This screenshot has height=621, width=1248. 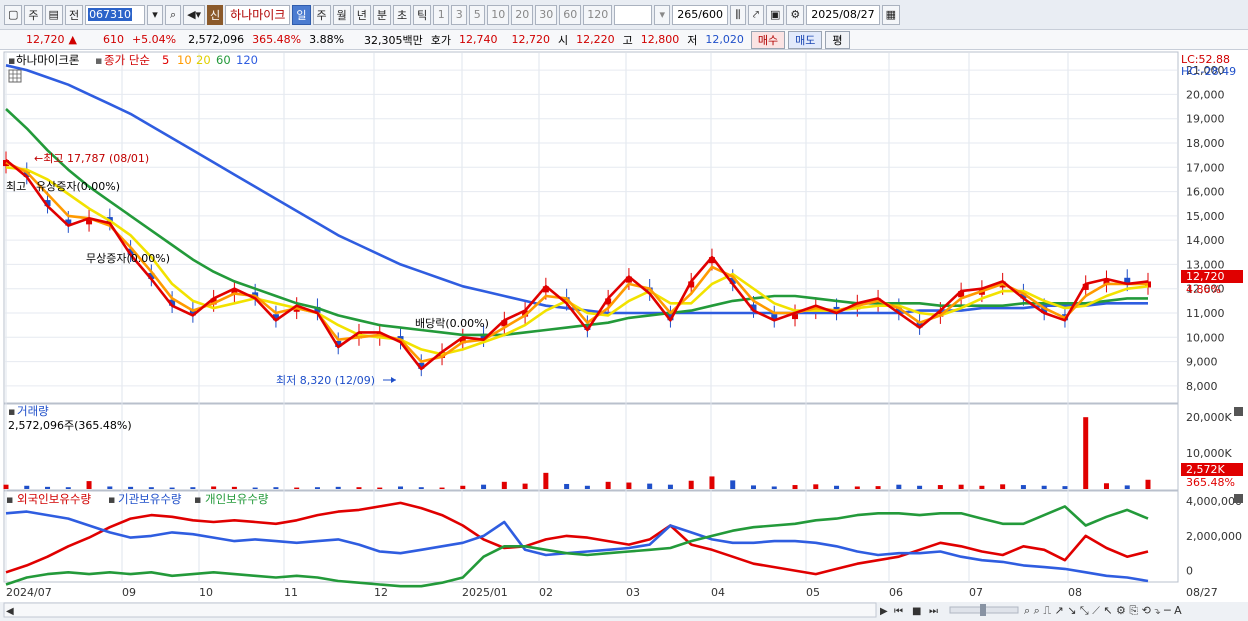 I want to click on scroll-left-icon: ◀, so click(x=10, y=611).